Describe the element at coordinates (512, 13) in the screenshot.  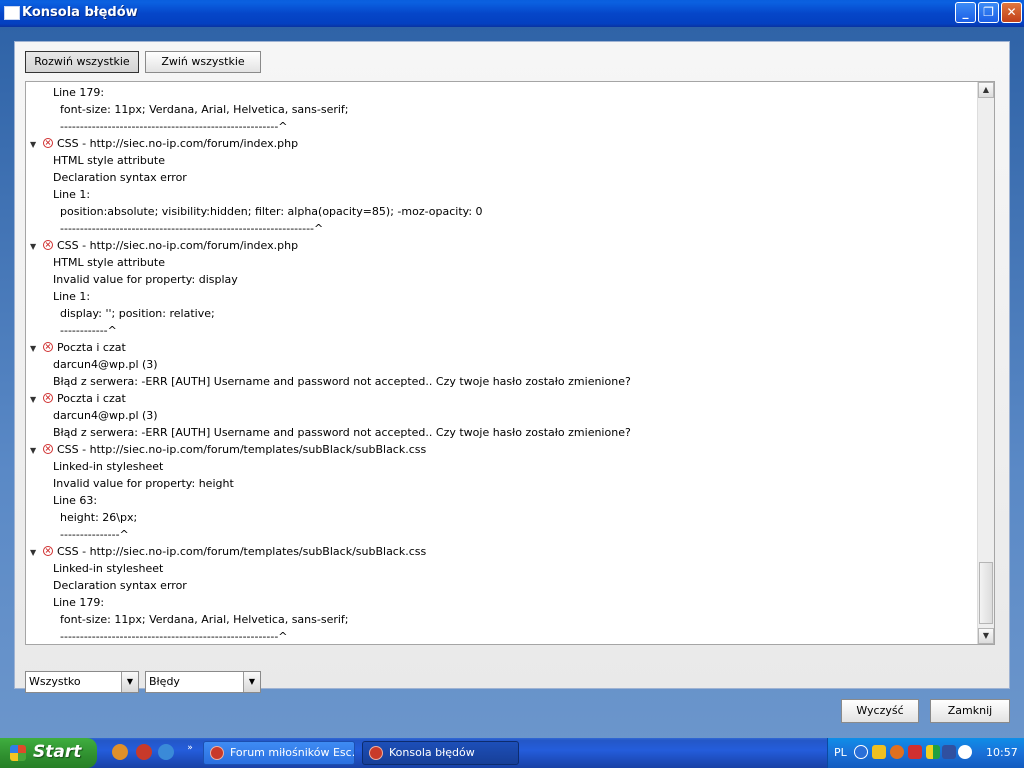
I see `title-bar: Konsola błędów _ ❐ ✕` at that location.